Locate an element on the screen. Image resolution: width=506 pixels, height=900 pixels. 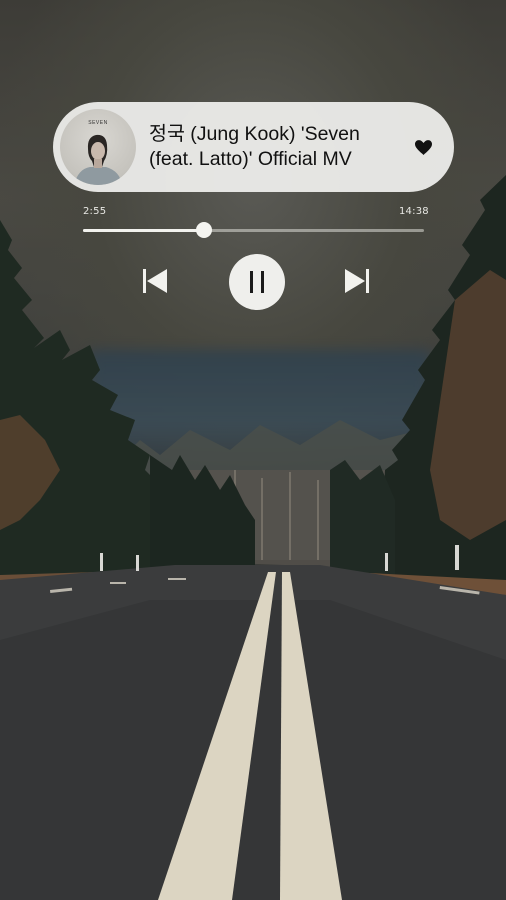
total-duration: 14:38 is located at coordinates (414, 211).